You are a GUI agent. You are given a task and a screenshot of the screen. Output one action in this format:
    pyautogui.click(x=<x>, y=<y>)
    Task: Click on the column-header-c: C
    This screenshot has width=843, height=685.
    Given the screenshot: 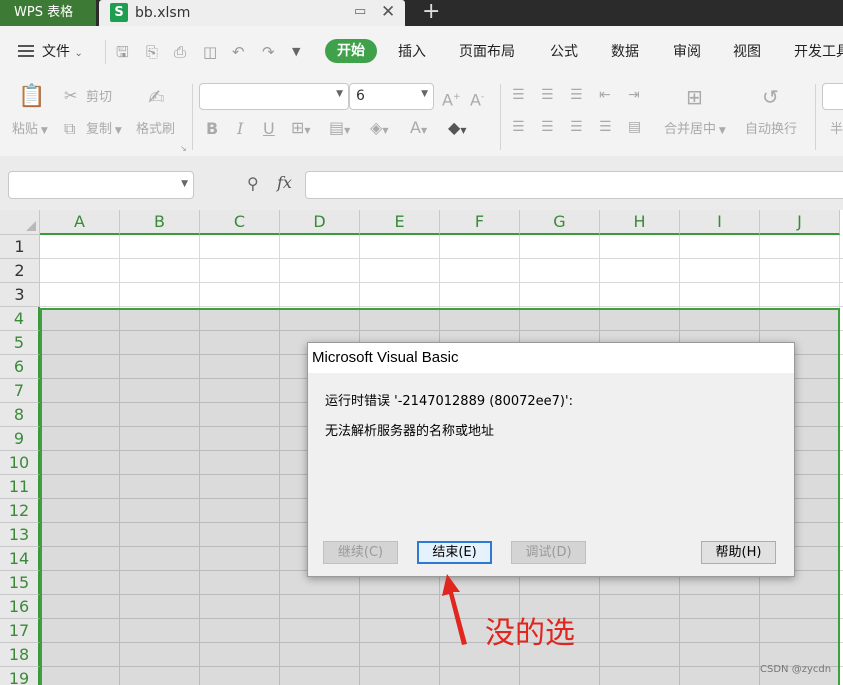 What is the action you would take?
    pyautogui.click(x=240, y=222)
    